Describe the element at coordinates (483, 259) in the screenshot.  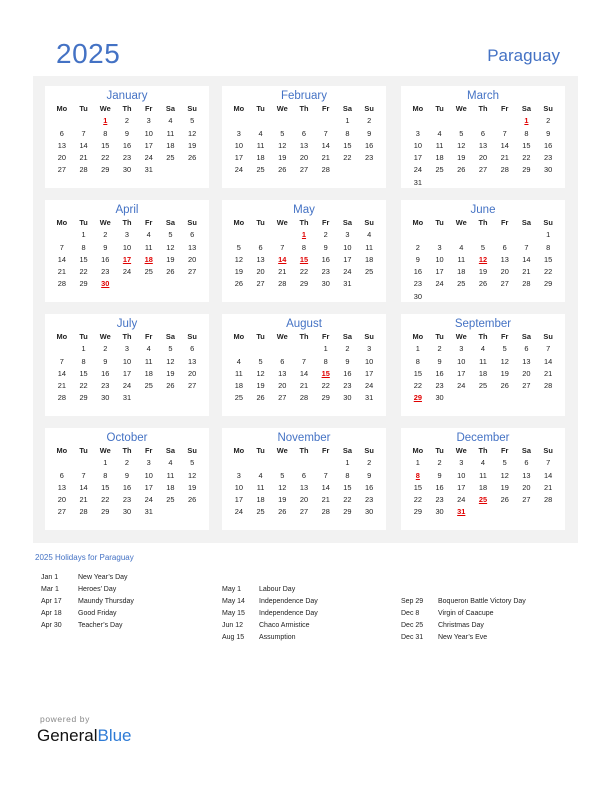
I see `holiday-day: 12` at that location.